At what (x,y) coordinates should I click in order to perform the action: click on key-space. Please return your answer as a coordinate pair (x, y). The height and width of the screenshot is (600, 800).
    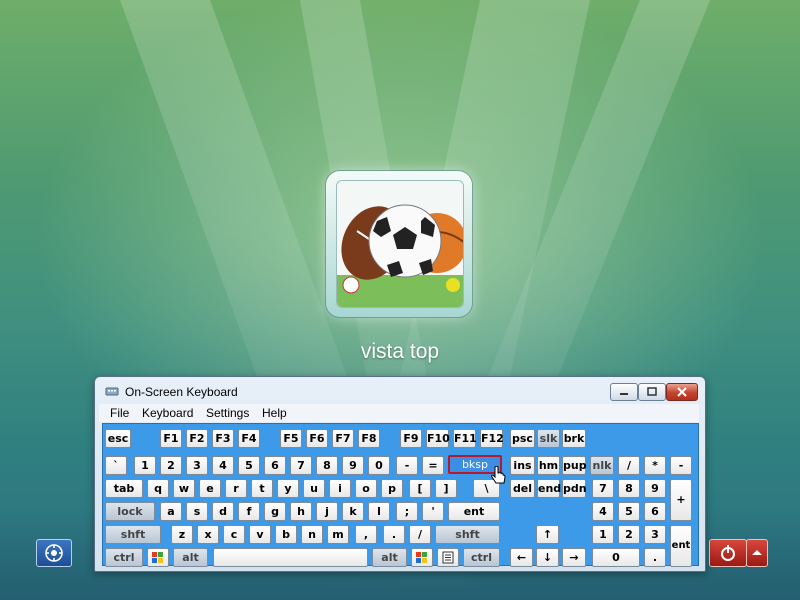
    Looking at the image, I should click on (290, 557).